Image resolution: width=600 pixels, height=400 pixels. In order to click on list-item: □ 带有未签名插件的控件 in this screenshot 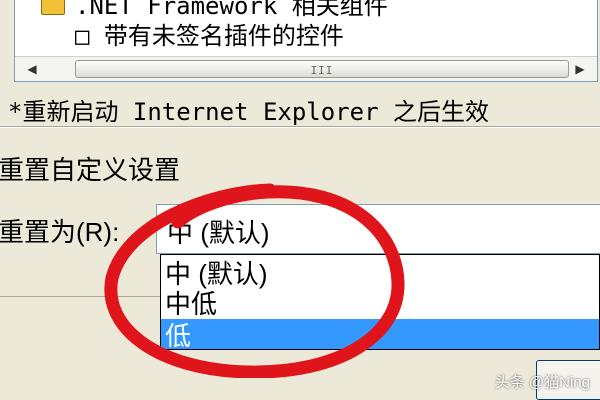, I will do `click(179, 34)`.